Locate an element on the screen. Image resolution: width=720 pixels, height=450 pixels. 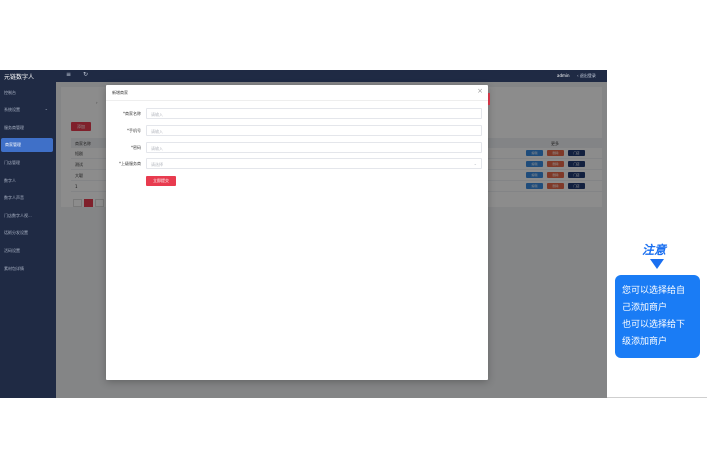
password-row: *密码 请输入 is located at coordinates (297, 148).